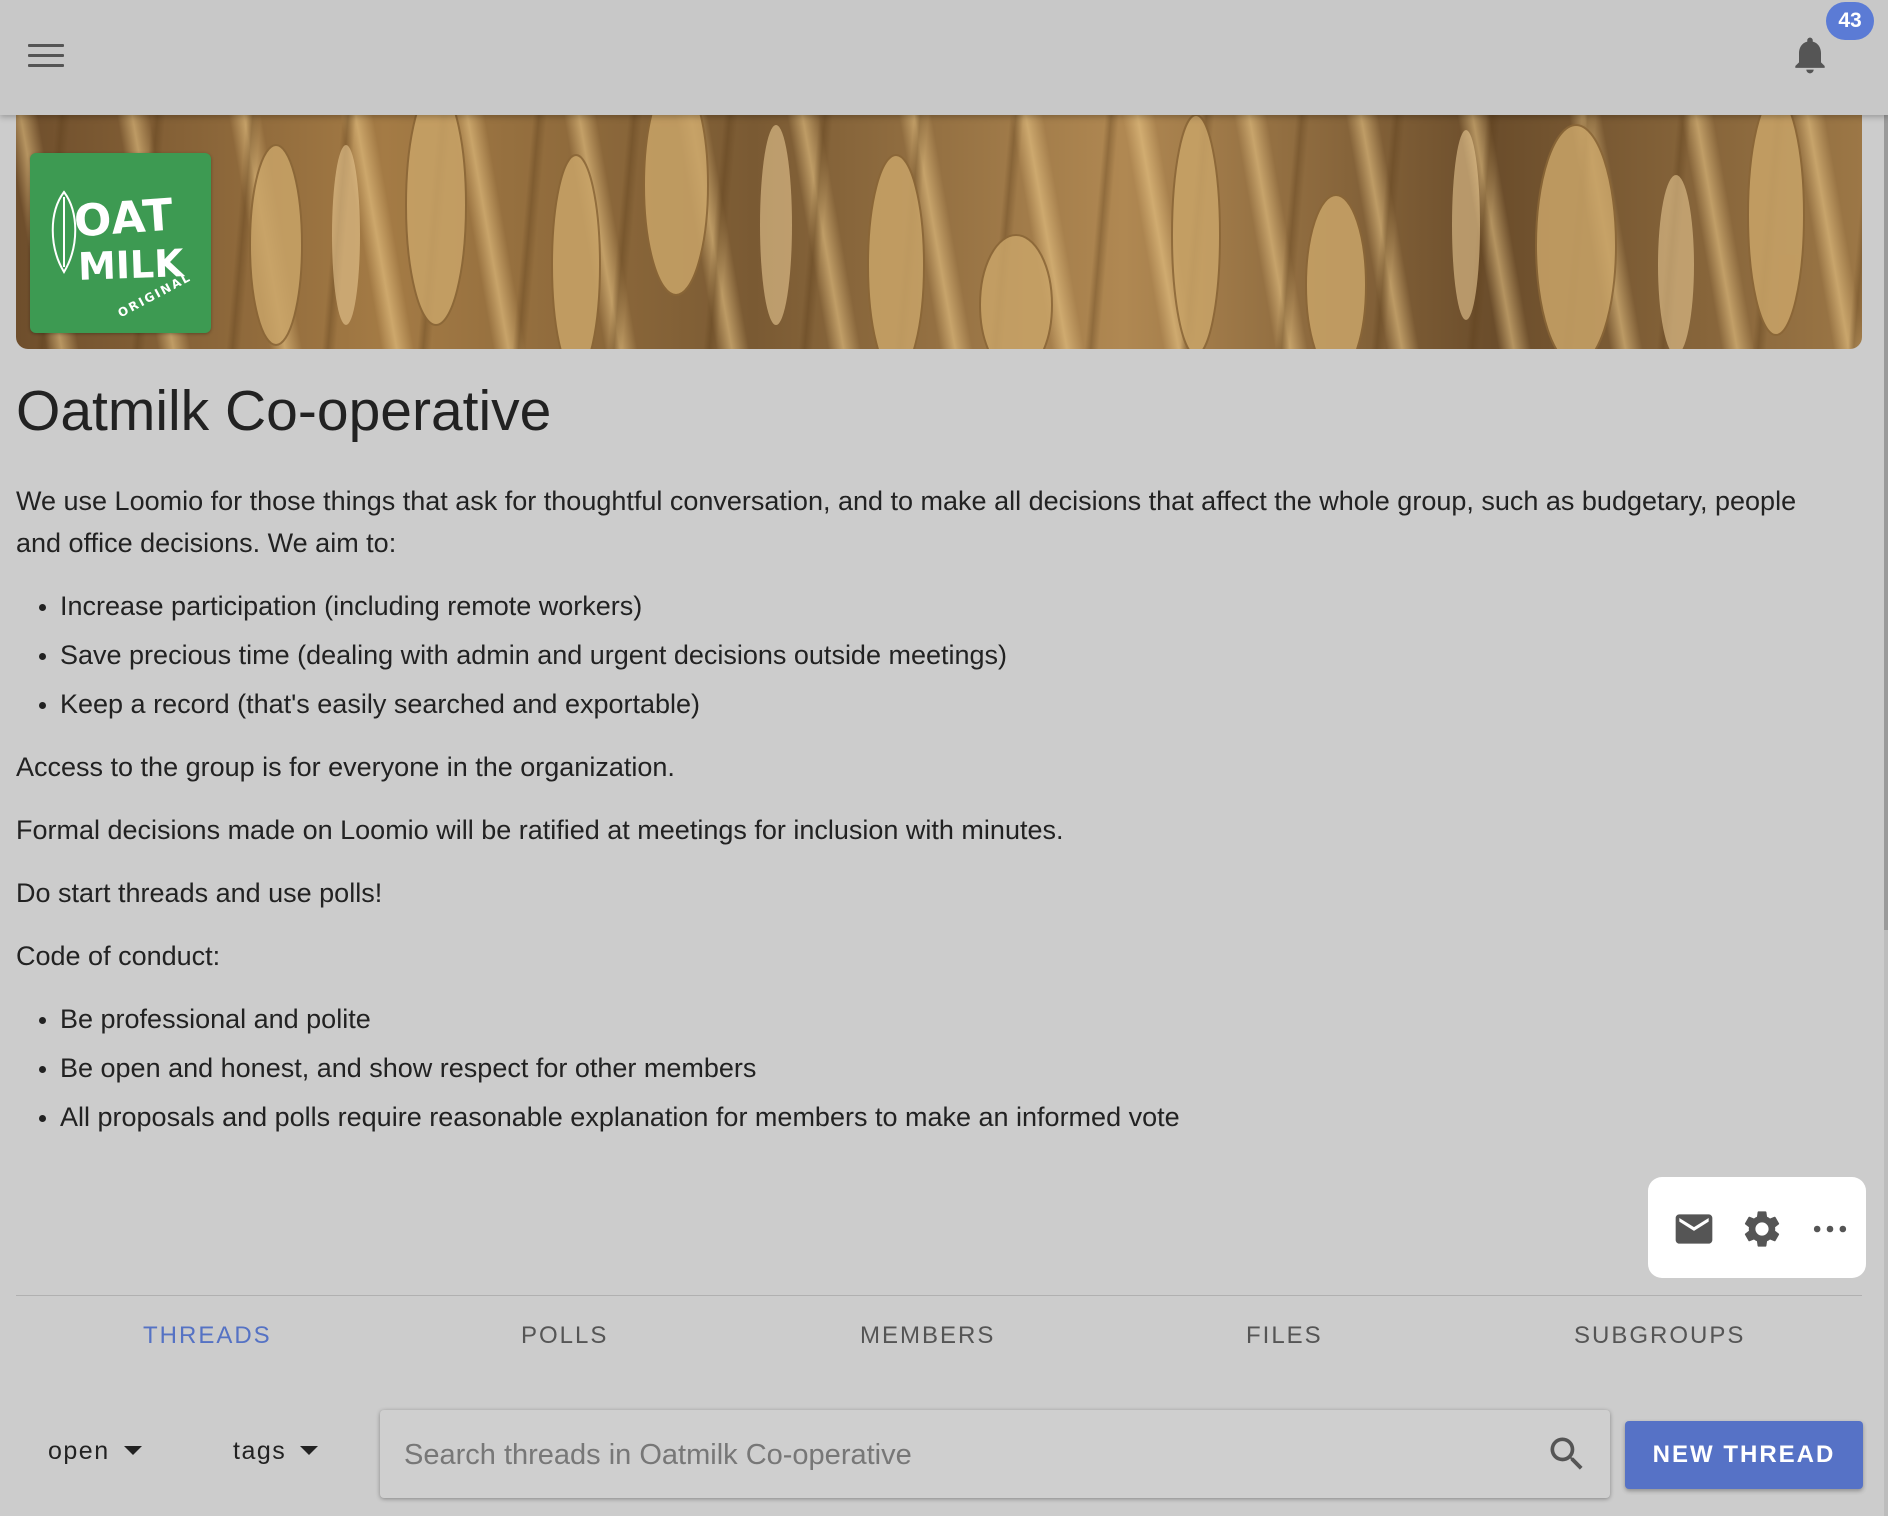  What do you see at coordinates (1850, 21) in the screenshot?
I see `notification-count-badge: 43` at bounding box center [1850, 21].